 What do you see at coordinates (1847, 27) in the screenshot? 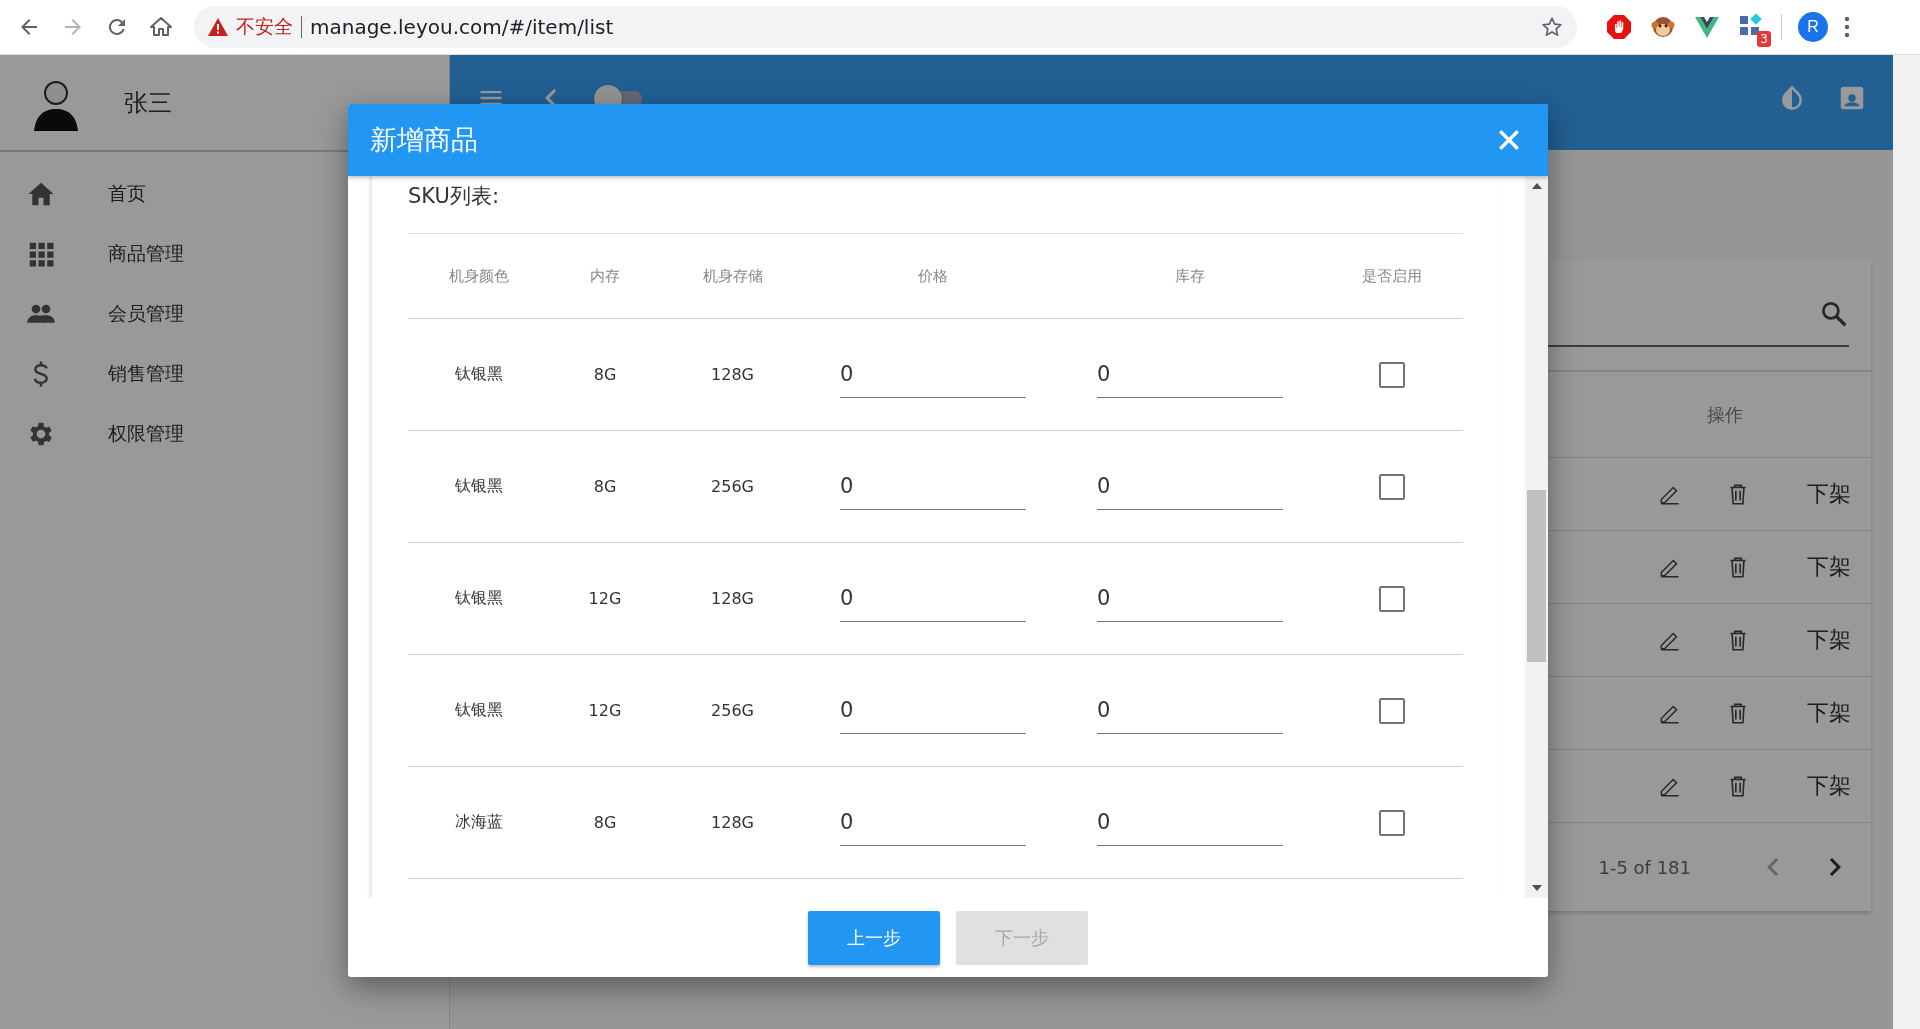
I see `more-menu-icon` at bounding box center [1847, 27].